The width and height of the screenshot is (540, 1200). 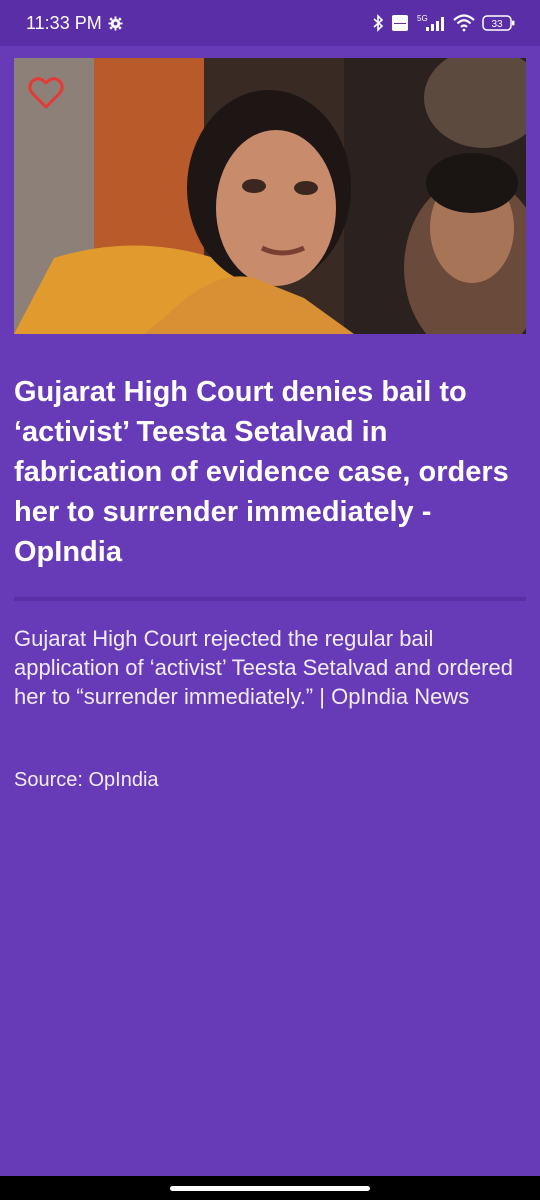 What do you see at coordinates (270, 1188) in the screenshot?
I see `home-indicator` at bounding box center [270, 1188].